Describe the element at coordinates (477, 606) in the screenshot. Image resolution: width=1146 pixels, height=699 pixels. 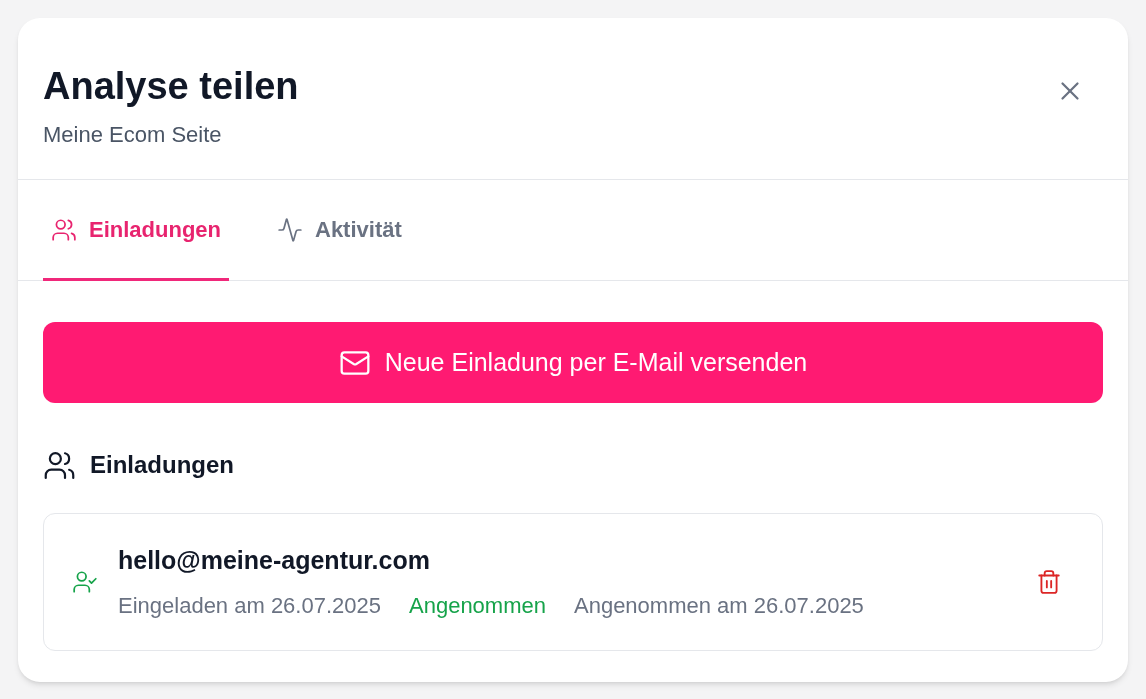
I see `status-label: Angenommen` at that location.